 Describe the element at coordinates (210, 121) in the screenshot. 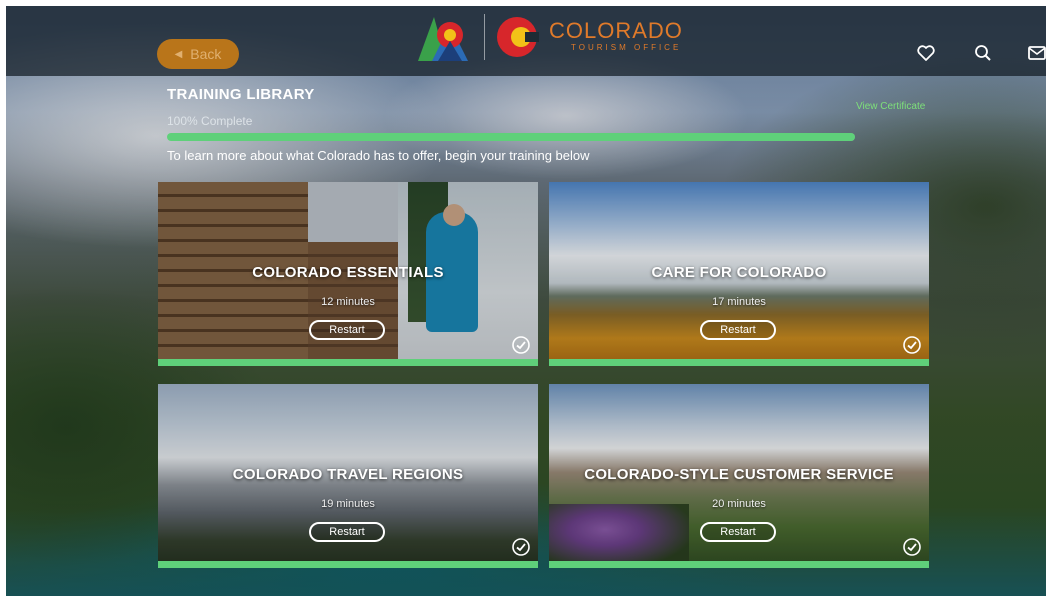

I see `completion-text: 100% Complete` at that location.